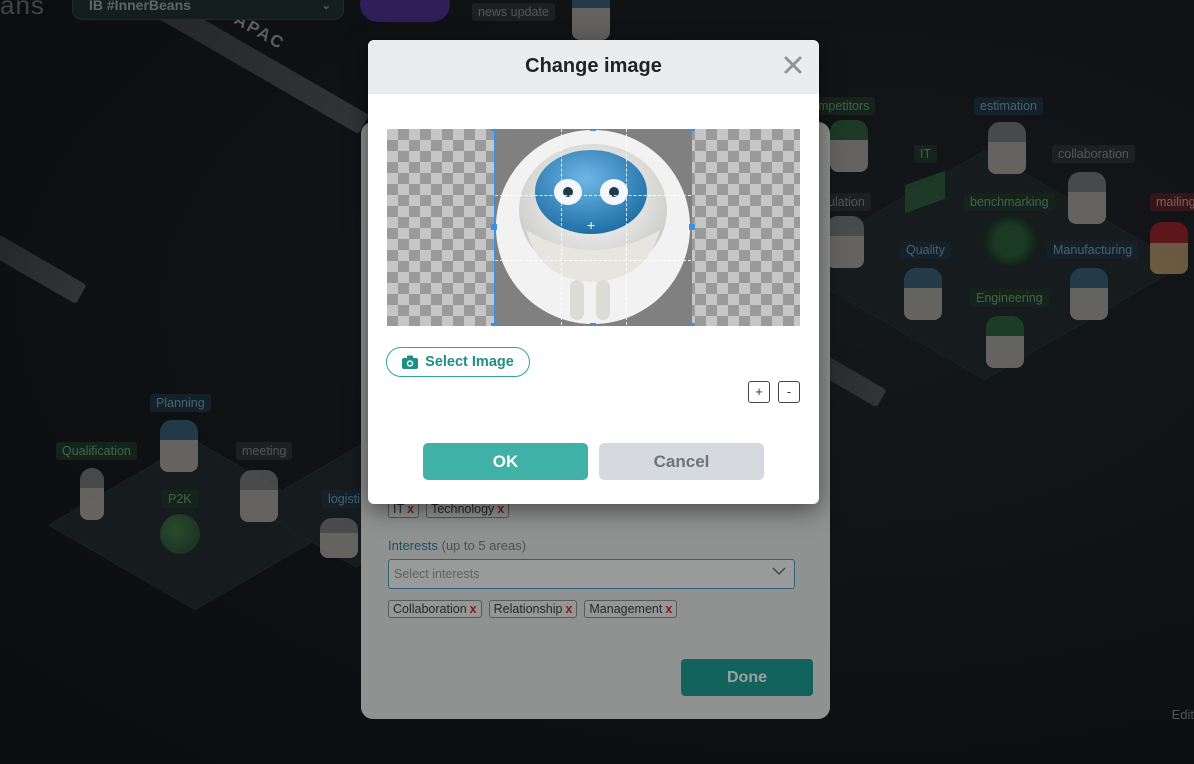 This screenshot has height=764, width=1194. I want to click on crop-handle-nw, so click(494, 130).